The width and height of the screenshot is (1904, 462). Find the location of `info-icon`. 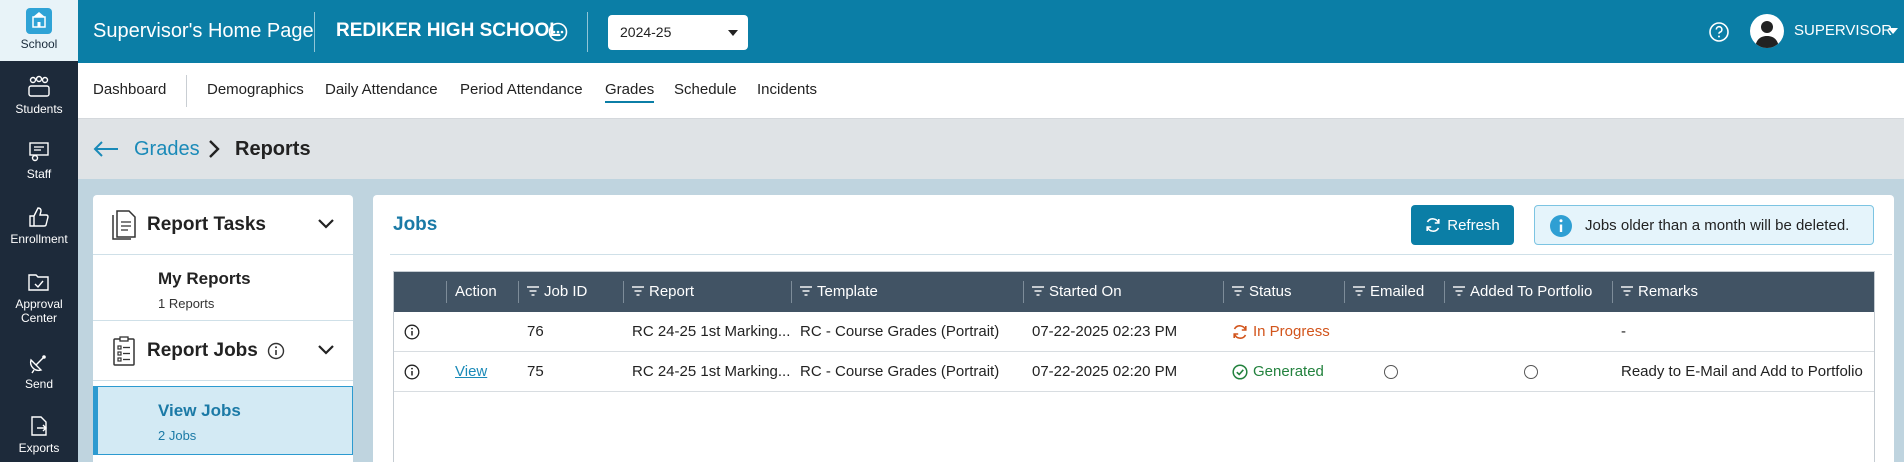

info-icon is located at coordinates (276, 353).